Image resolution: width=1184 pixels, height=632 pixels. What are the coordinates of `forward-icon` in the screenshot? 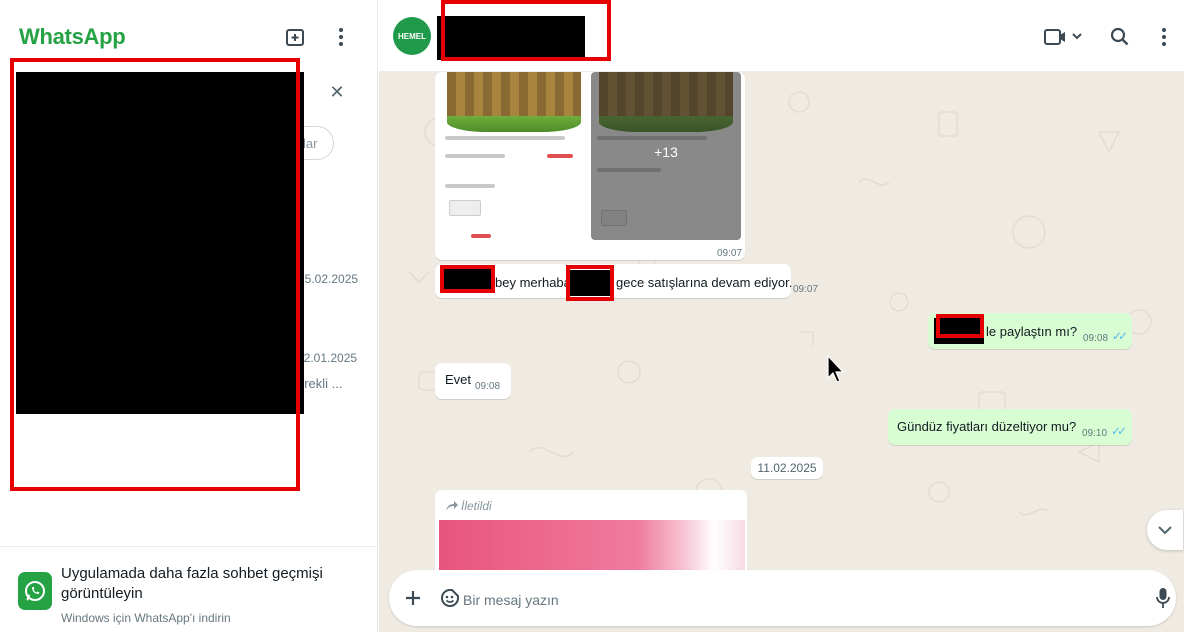 It's located at (452, 505).